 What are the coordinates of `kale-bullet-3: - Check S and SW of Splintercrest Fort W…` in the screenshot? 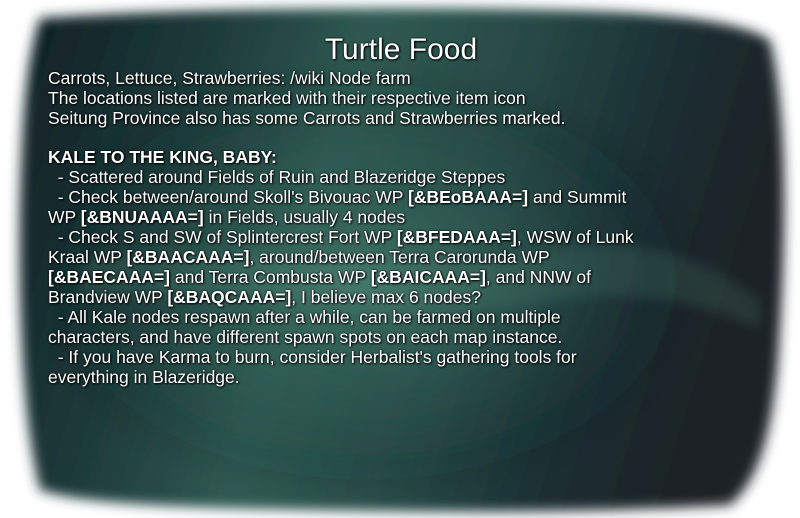 It's located at (341, 267).